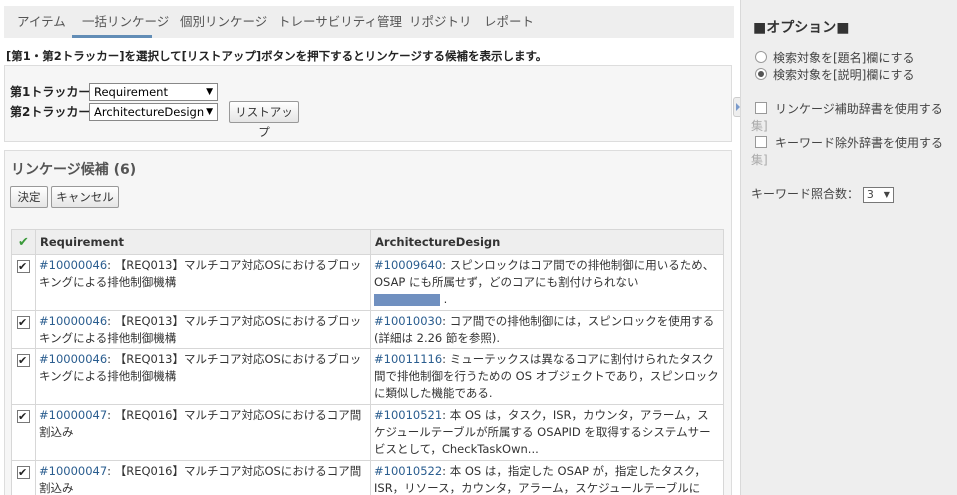 This screenshot has width=957, height=495. What do you see at coordinates (408, 415) in the screenshot?
I see `architecture-link: #10010521` at bounding box center [408, 415].